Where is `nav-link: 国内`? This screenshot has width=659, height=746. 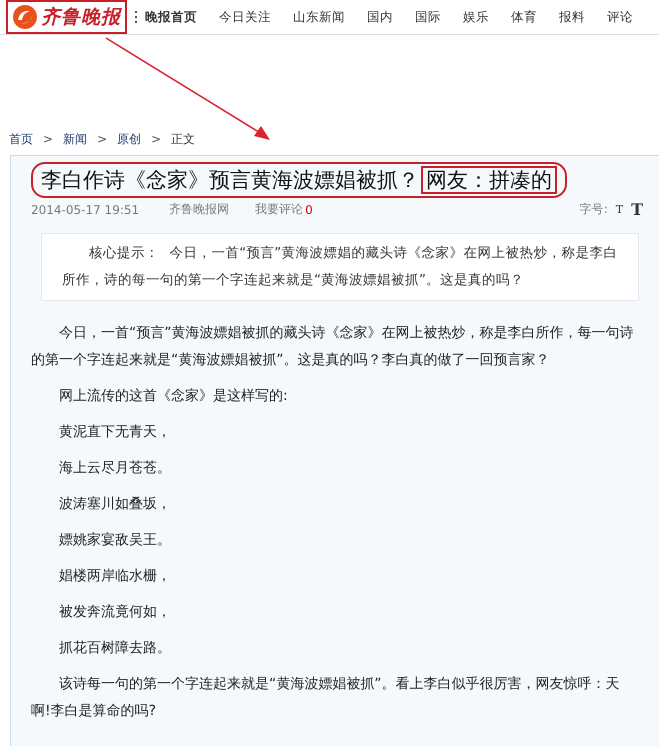 nav-link: 国内 is located at coordinates (380, 17).